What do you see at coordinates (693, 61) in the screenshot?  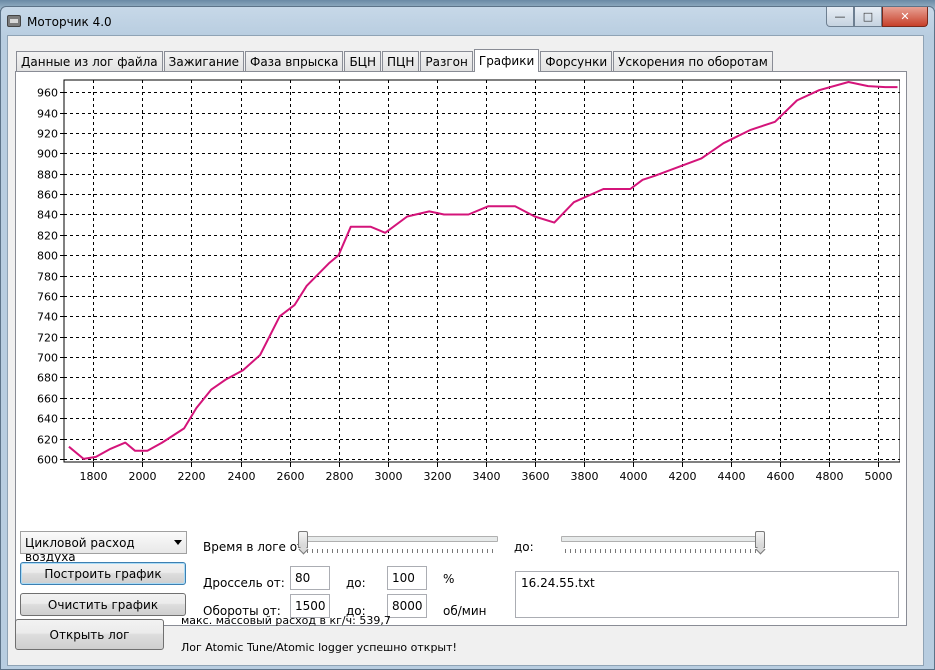 I see `tab-8: Ускорения по оборотам` at bounding box center [693, 61].